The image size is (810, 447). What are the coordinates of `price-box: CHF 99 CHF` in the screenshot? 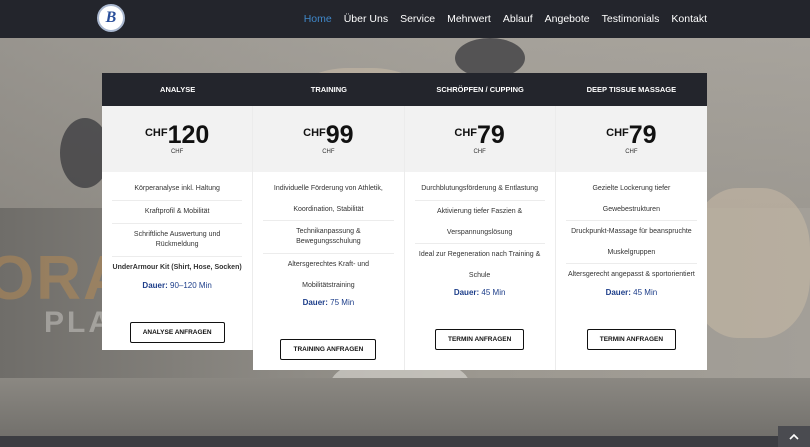 It's located at (328, 139).